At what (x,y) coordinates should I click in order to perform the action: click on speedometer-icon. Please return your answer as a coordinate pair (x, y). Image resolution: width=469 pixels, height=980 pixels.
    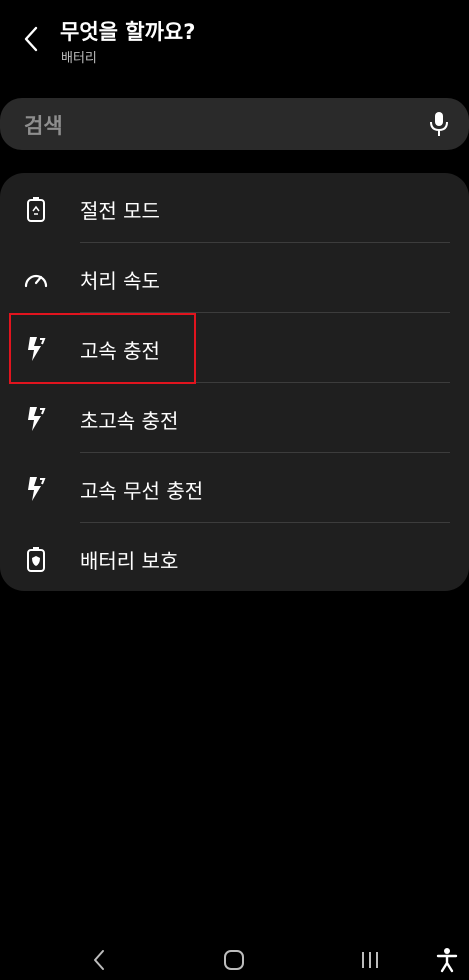
    Looking at the image, I should click on (36, 279).